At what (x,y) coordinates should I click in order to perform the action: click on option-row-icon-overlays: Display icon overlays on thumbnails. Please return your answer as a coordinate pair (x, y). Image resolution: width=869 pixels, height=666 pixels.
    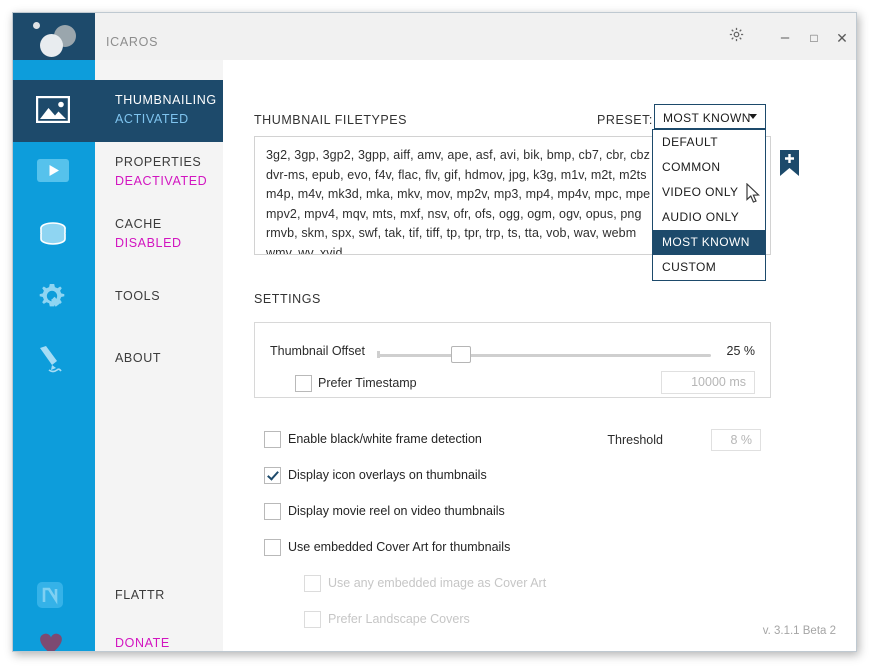
    Looking at the image, I should click on (512, 477).